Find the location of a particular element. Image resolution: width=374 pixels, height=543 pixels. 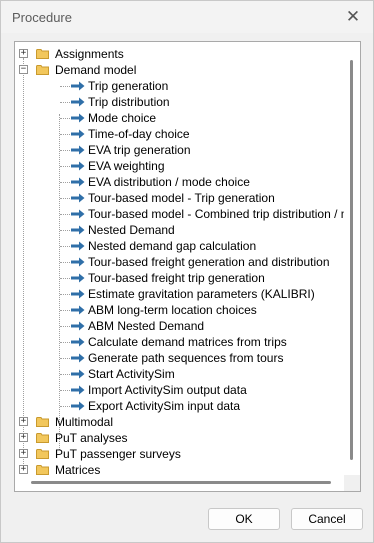

tree-group-label: Multimodal is located at coordinates (84, 422).